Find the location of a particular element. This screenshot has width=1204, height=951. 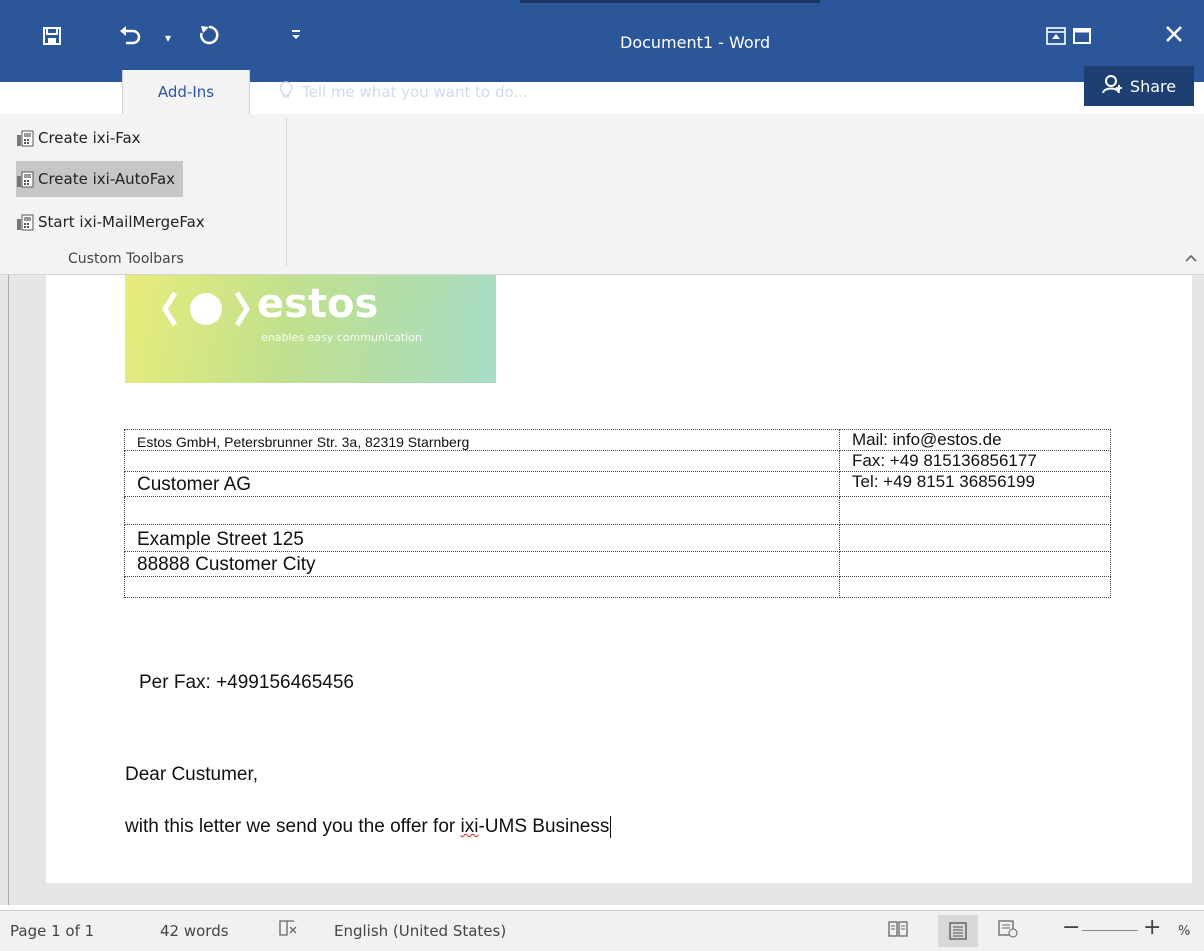

misspelled-word: ixi is located at coordinates (470, 826).